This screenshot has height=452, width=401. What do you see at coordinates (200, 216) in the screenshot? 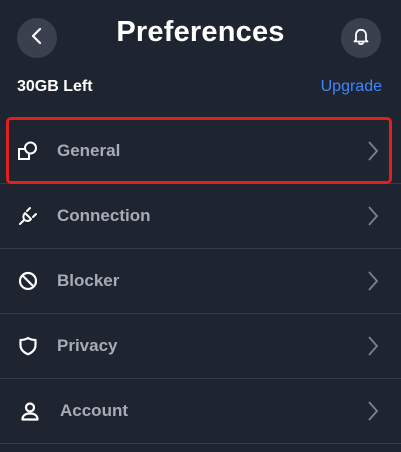
I see `menu-item-connection: Connection` at bounding box center [200, 216].